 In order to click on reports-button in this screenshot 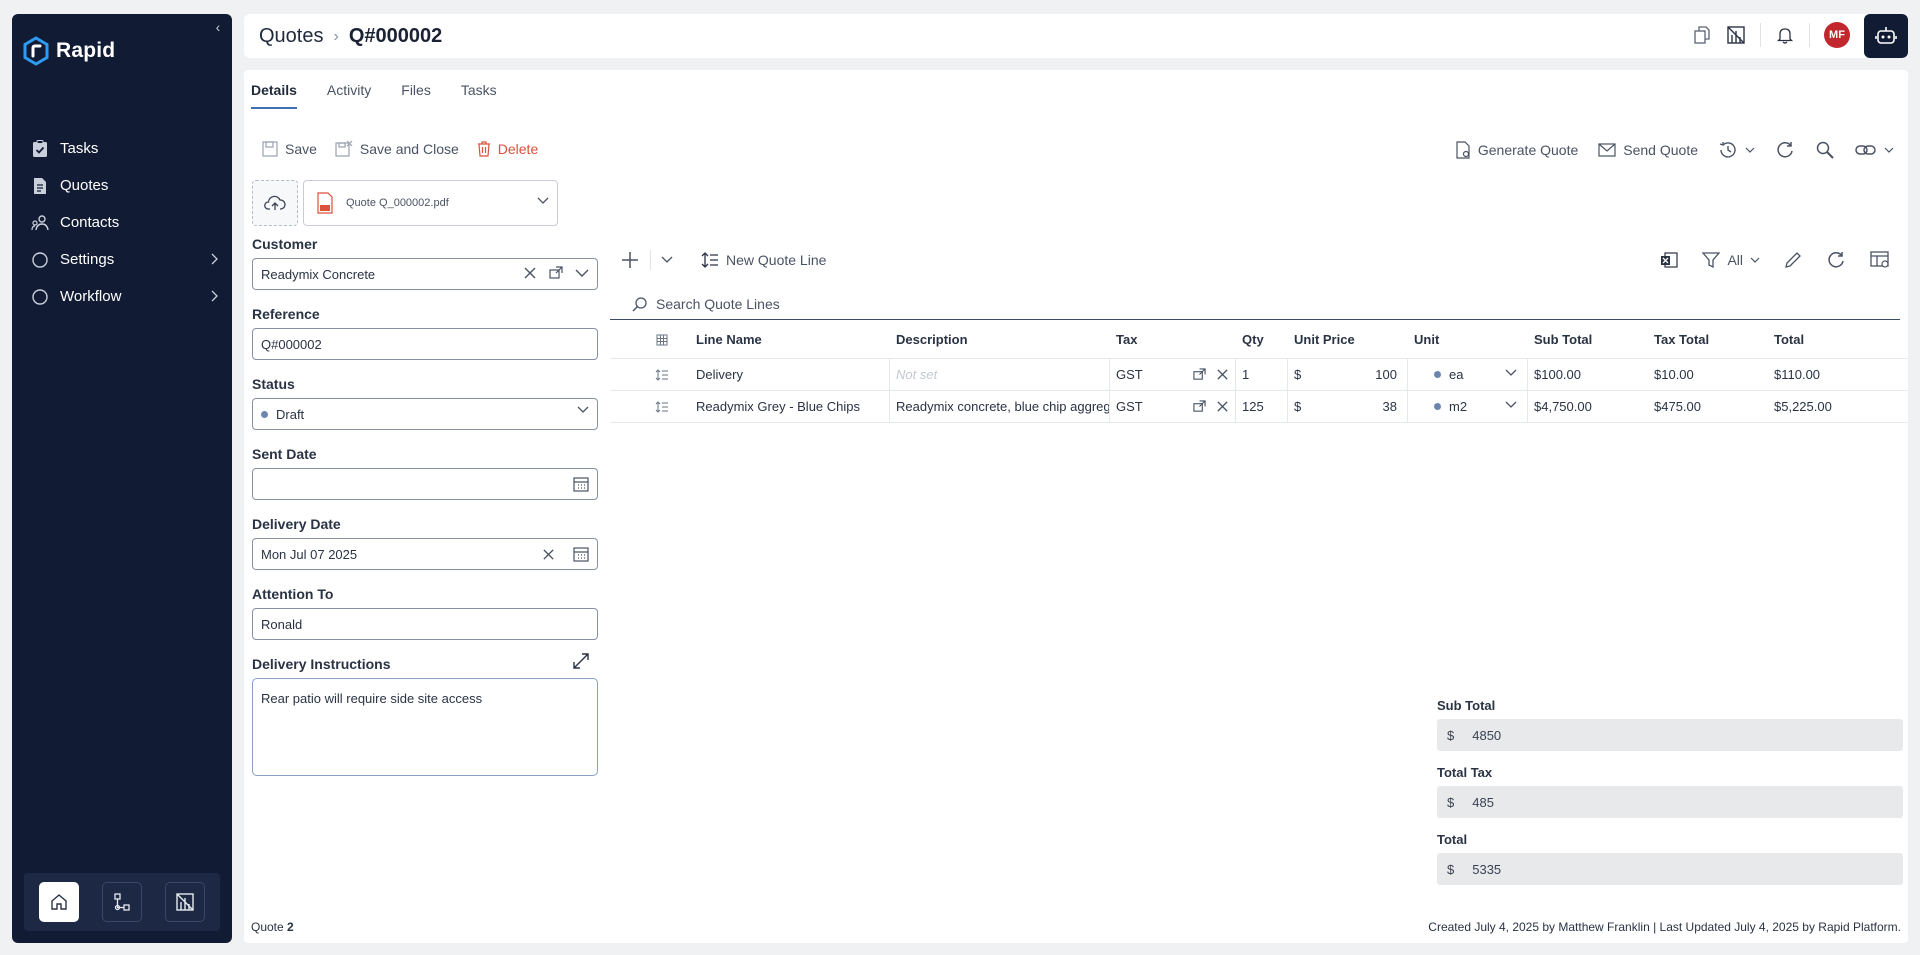, I will do `click(184, 902)`.